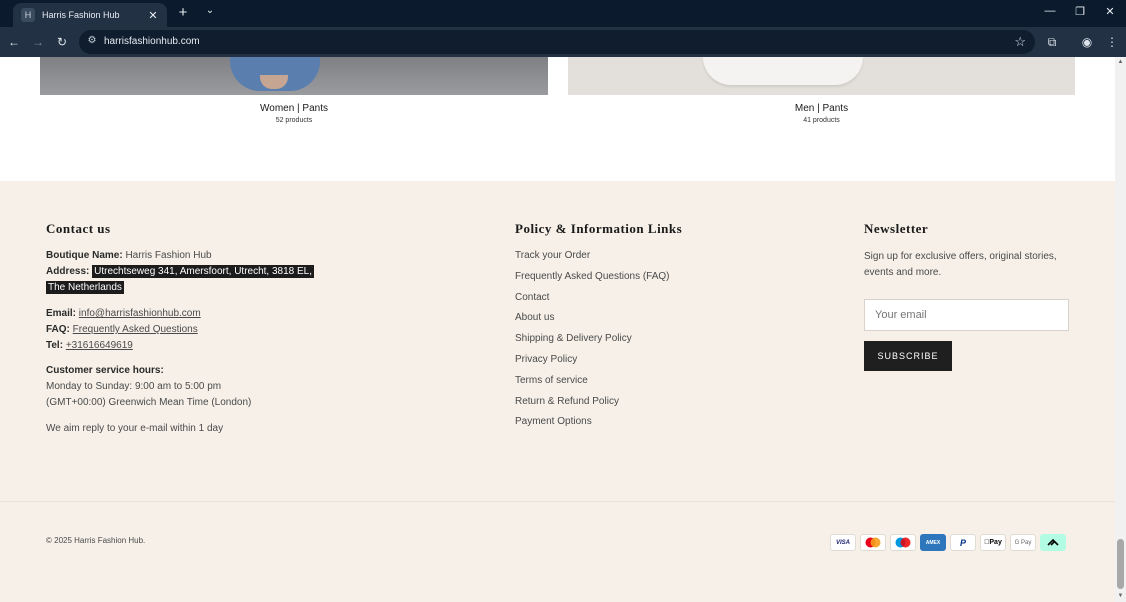 This screenshot has height=602, width=1126. Describe the element at coordinates (1120, 329) in the screenshot. I see `page-scrollbar: ▲ ▼` at that location.